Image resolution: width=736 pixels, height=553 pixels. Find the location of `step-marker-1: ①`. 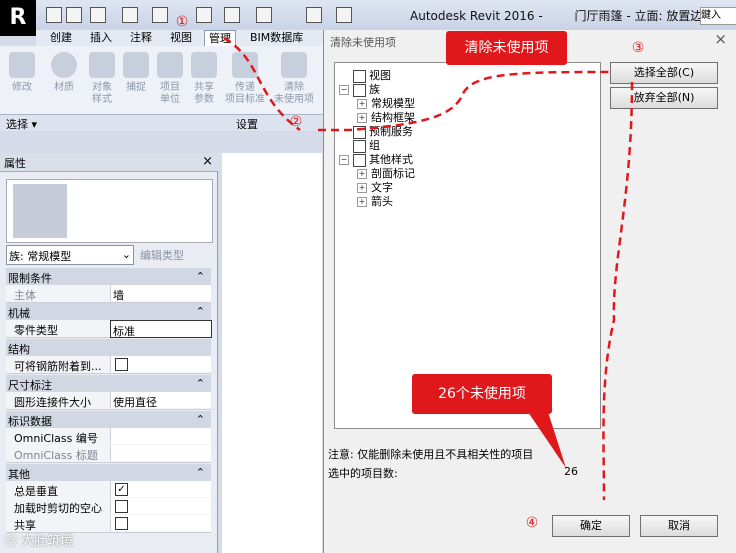

step-marker-1: ① is located at coordinates (182, 22).